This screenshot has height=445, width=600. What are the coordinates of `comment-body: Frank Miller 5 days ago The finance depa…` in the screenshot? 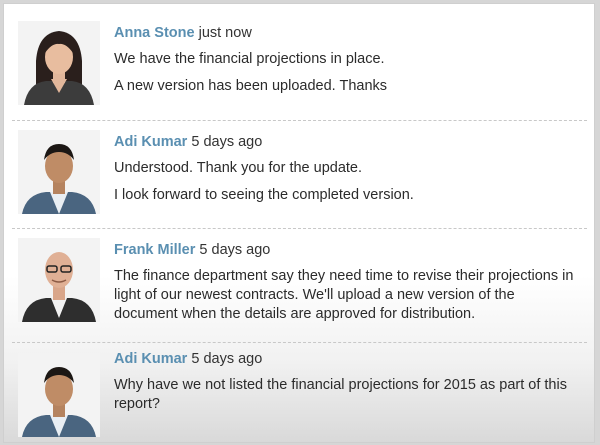 It's located at (344, 282).